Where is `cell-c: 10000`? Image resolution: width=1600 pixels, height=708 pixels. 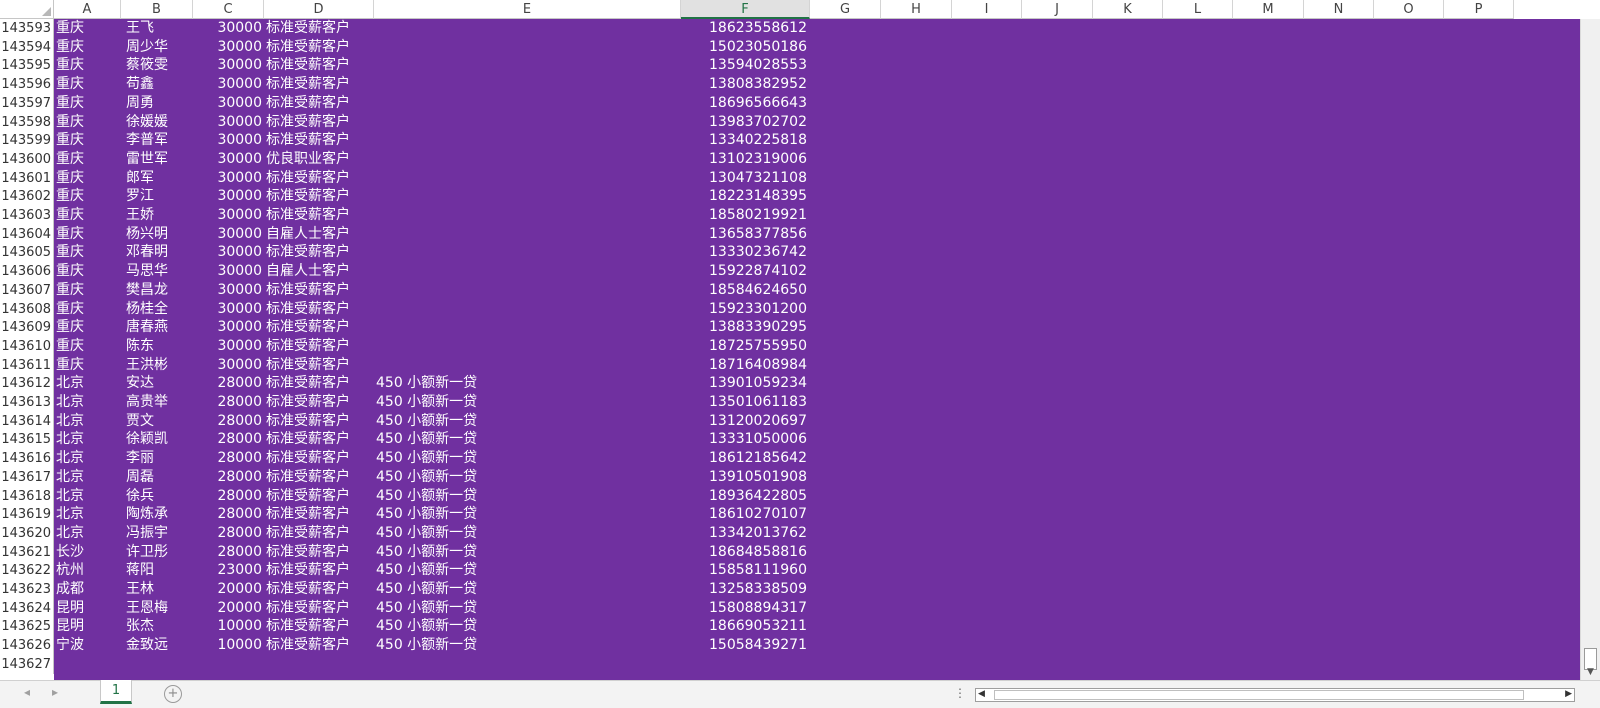 cell-c: 10000 is located at coordinates (227, 645).